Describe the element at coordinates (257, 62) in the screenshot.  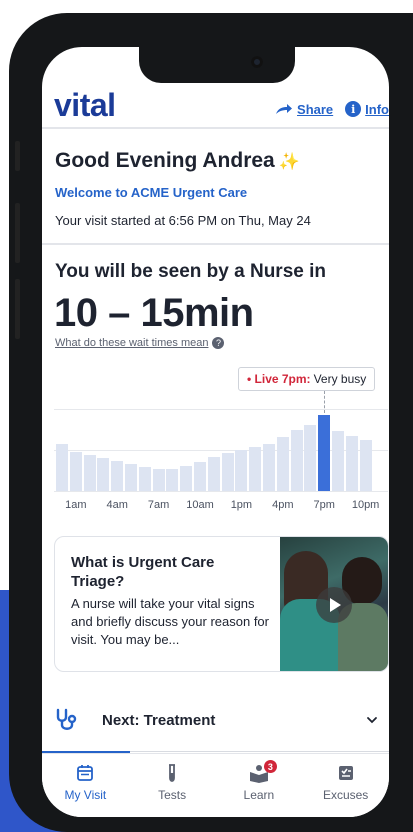
I see `camera-icon` at that location.